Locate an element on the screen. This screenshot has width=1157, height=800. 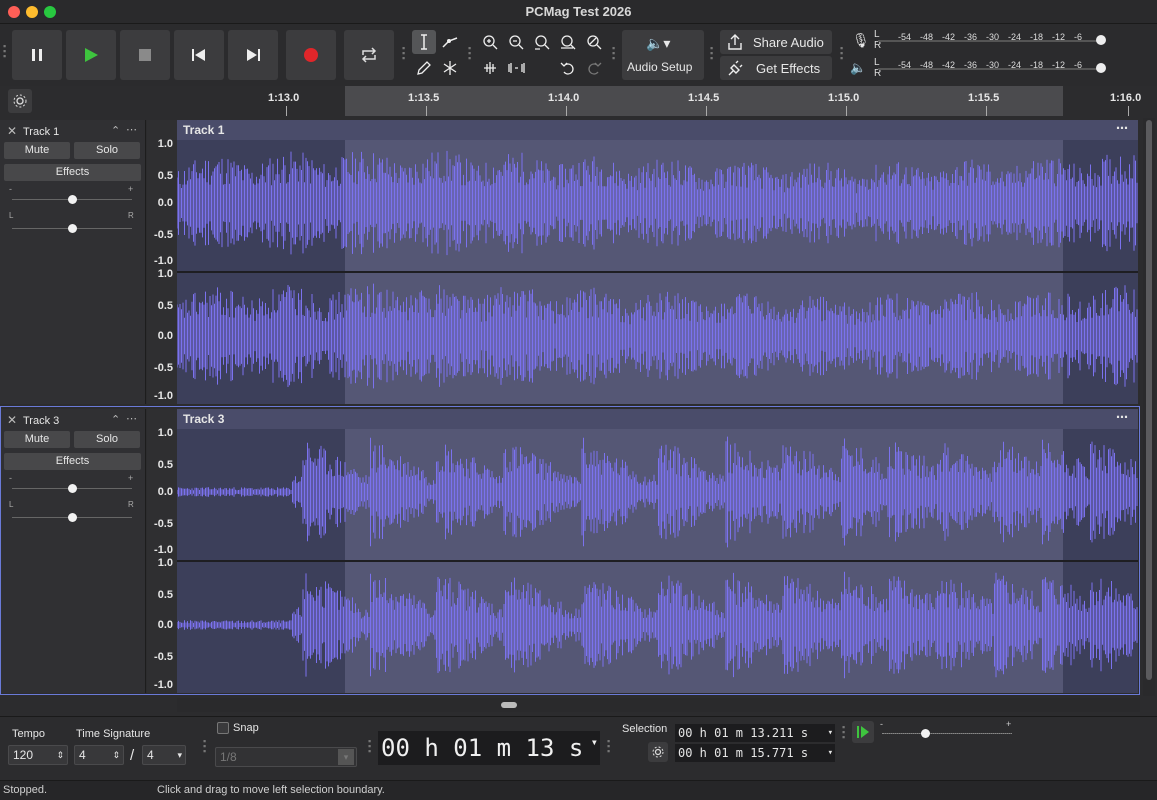
track-3-mute-button: Mute is located at coordinates (37, 439).